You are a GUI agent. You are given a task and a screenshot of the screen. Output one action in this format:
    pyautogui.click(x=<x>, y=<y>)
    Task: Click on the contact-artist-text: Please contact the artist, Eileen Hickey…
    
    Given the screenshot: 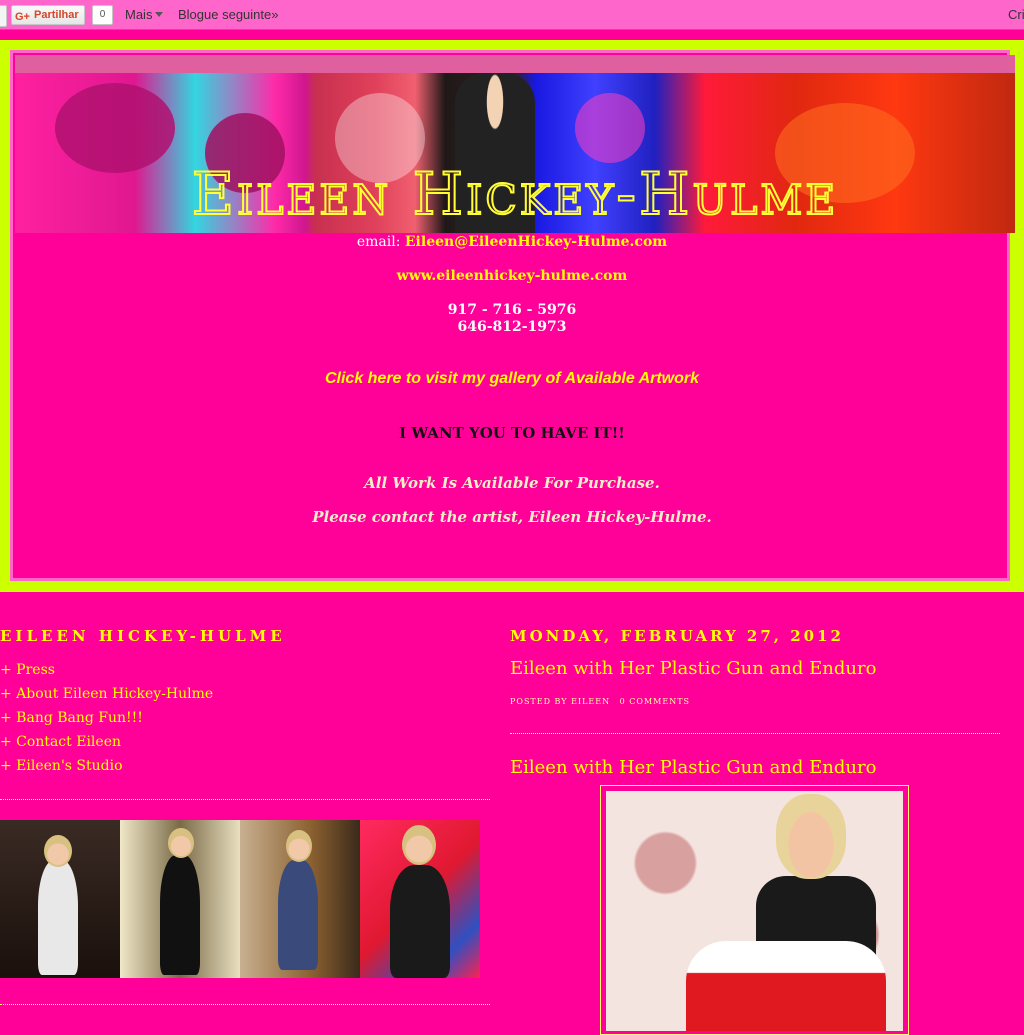 What is the action you would take?
    pyautogui.click(x=512, y=517)
    